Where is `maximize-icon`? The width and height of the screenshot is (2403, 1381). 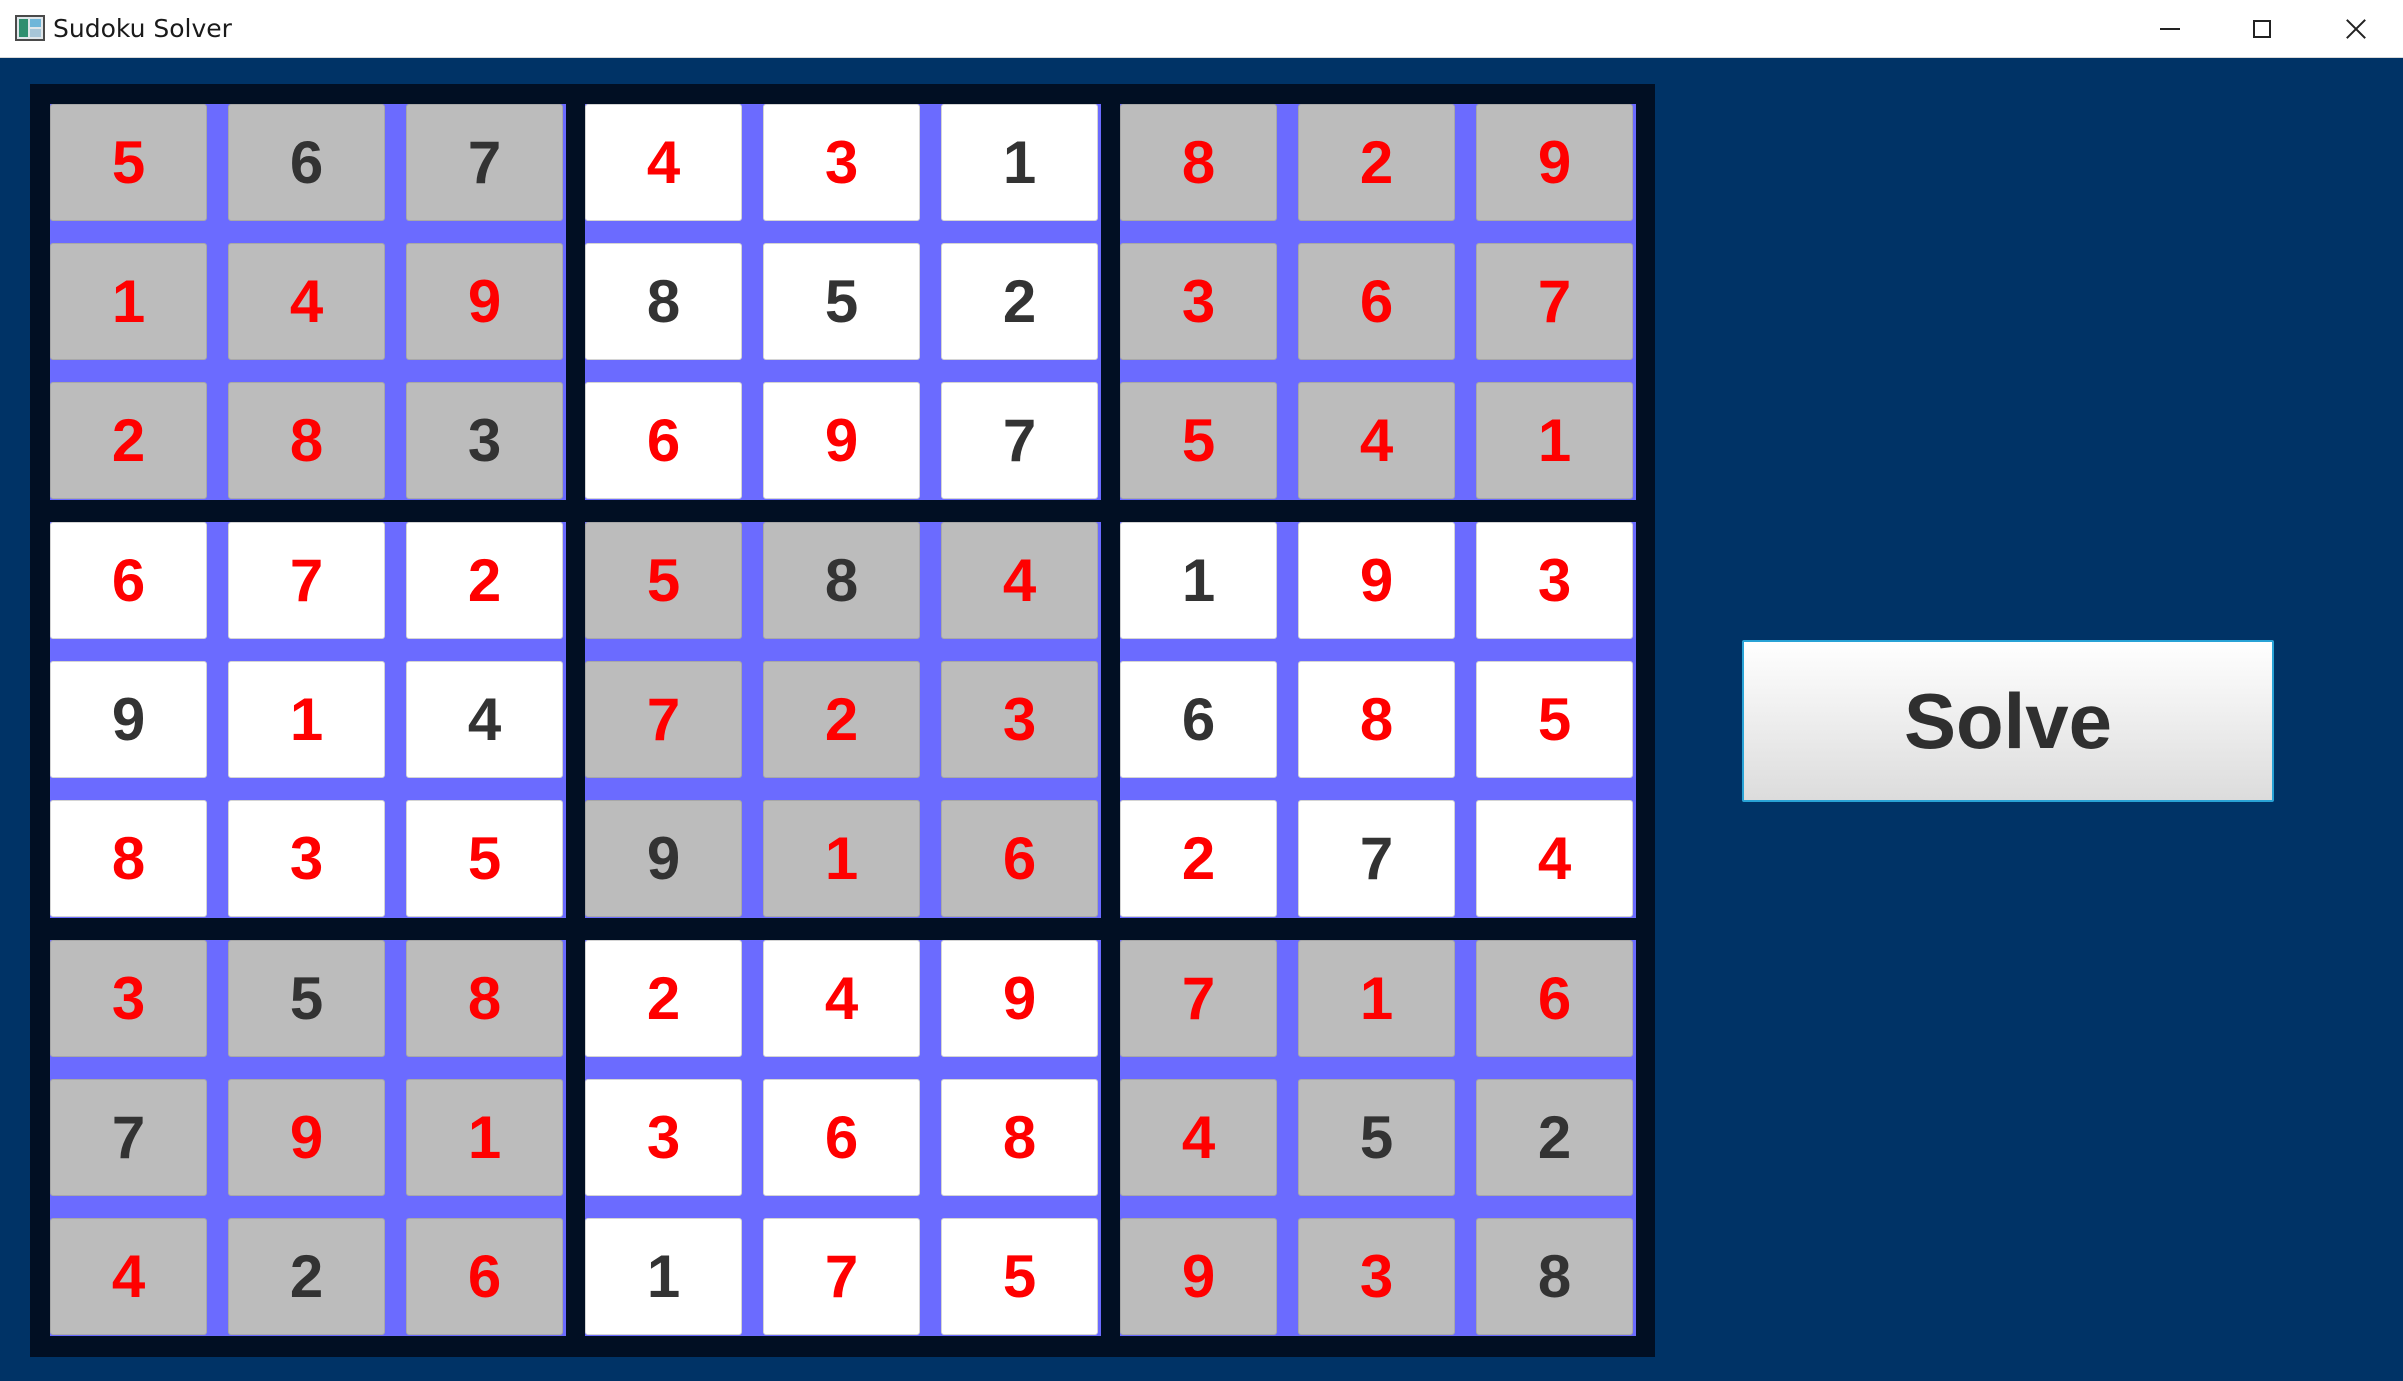
maximize-icon is located at coordinates (2262, 29).